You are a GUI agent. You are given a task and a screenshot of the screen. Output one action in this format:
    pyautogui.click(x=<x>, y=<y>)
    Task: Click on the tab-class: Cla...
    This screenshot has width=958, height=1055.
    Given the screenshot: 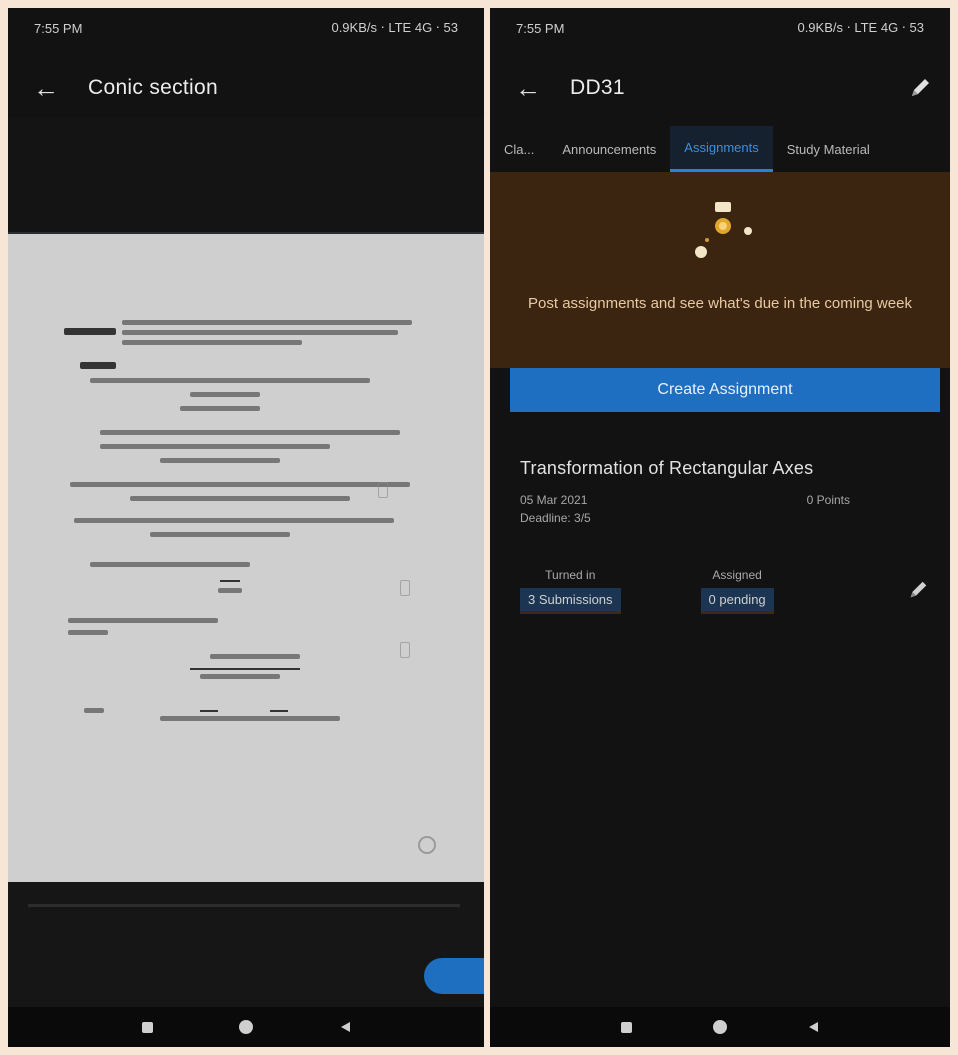 What is the action you would take?
    pyautogui.click(x=519, y=149)
    